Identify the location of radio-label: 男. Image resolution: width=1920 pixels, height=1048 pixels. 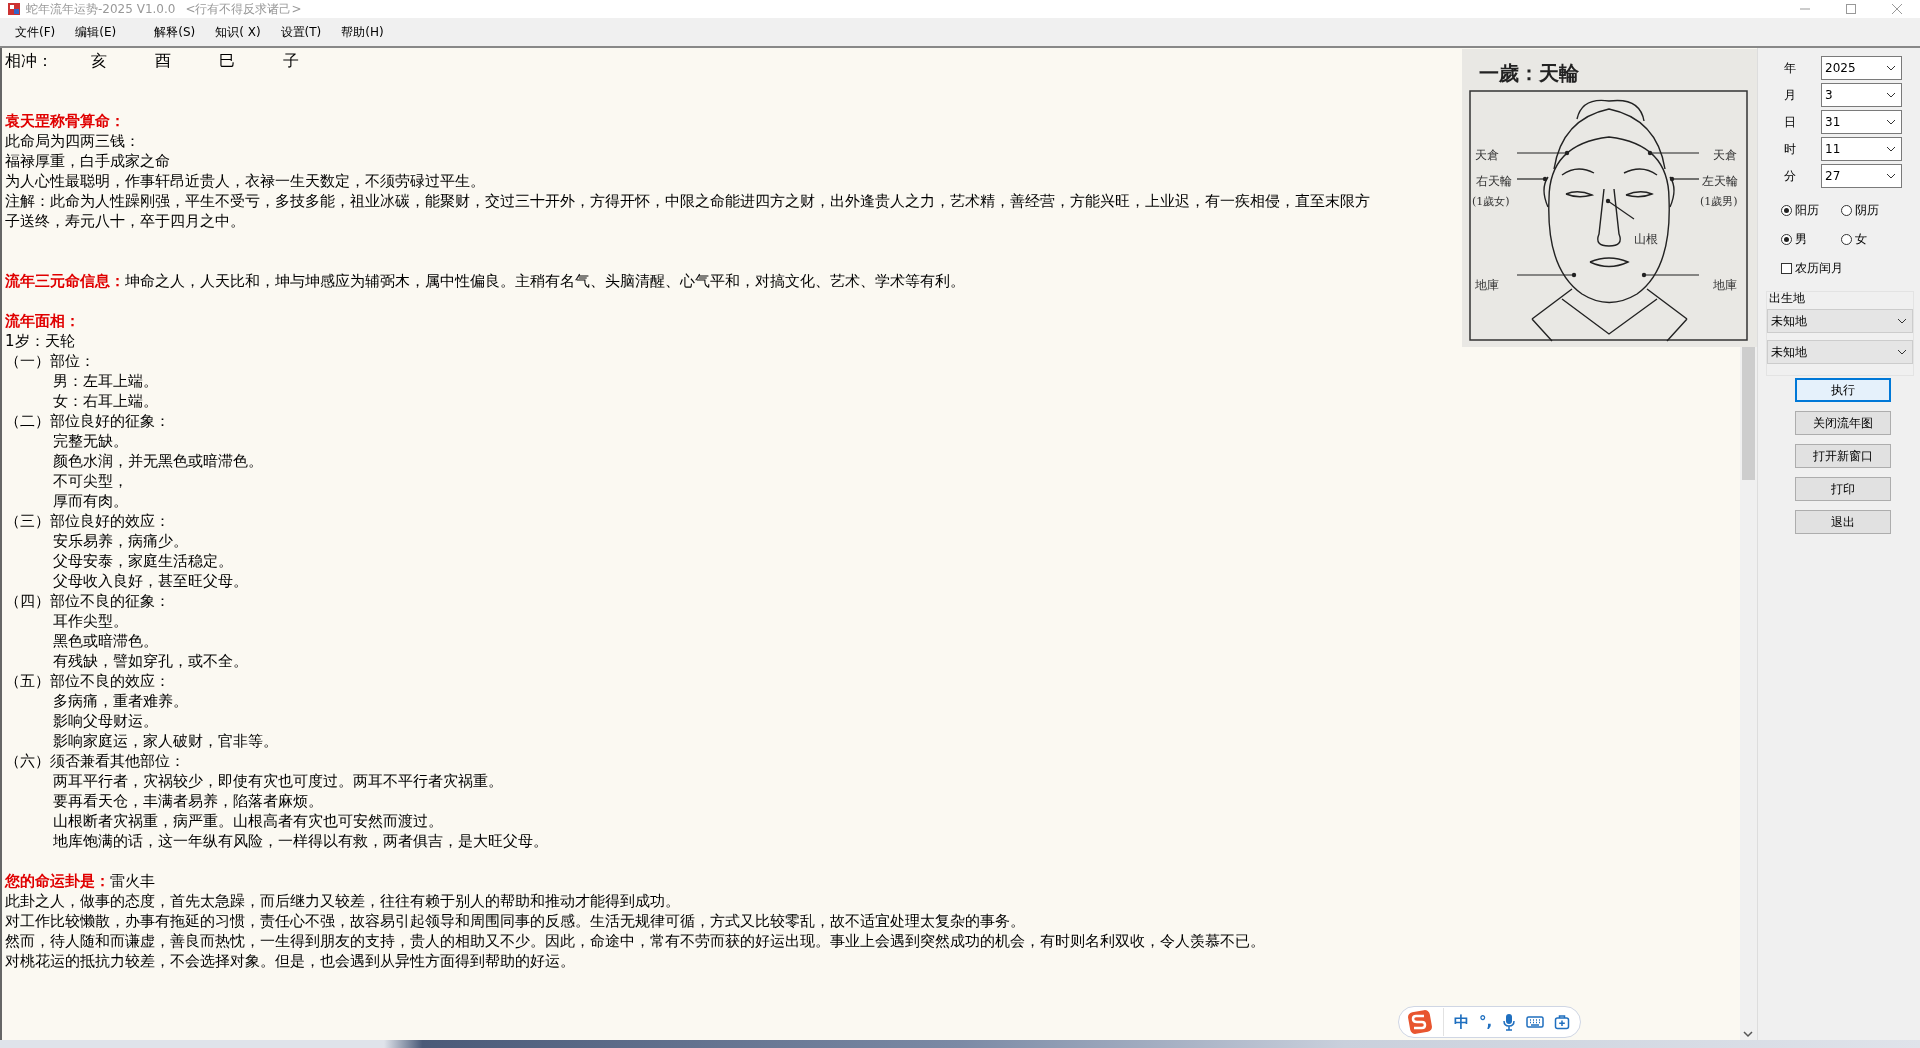
(1801, 239).